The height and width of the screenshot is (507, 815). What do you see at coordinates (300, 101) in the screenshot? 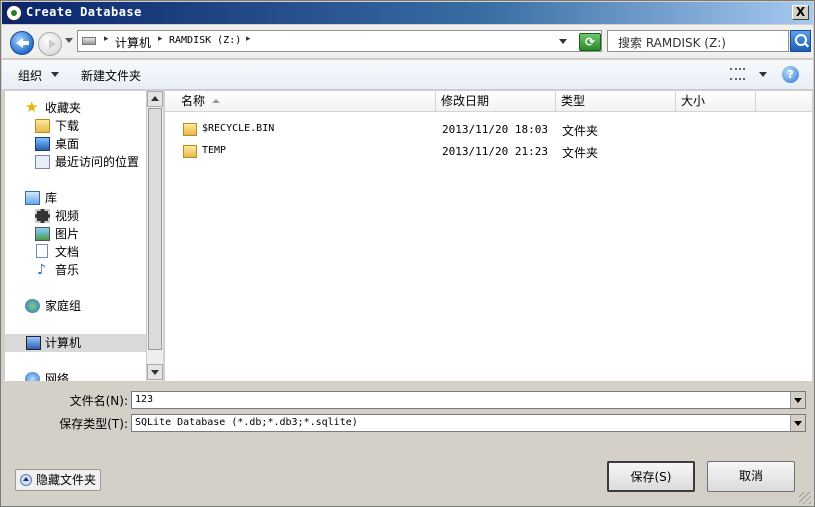
I see `column-name: 名称` at bounding box center [300, 101].